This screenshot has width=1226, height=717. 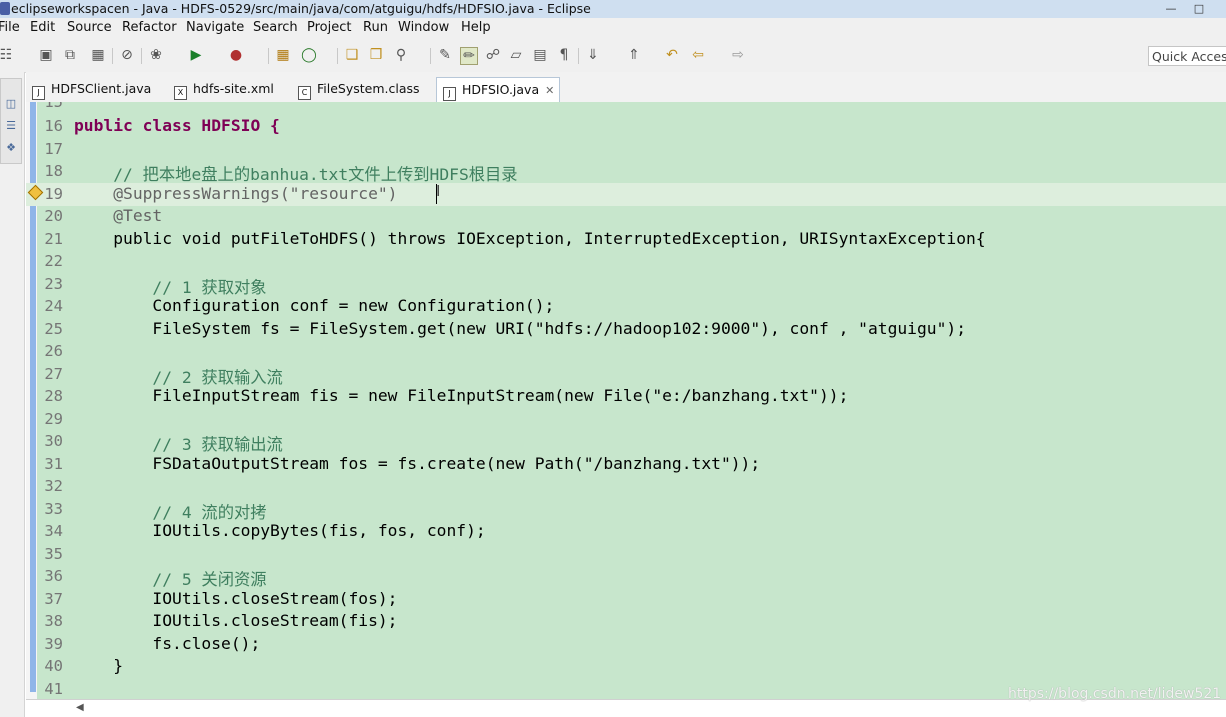 I want to click on line-number: 25, so click(x=53, y=329).